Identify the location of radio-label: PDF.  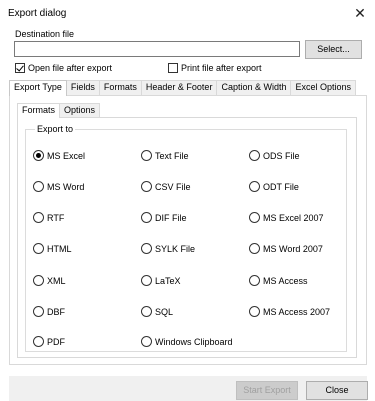
(56, 341).